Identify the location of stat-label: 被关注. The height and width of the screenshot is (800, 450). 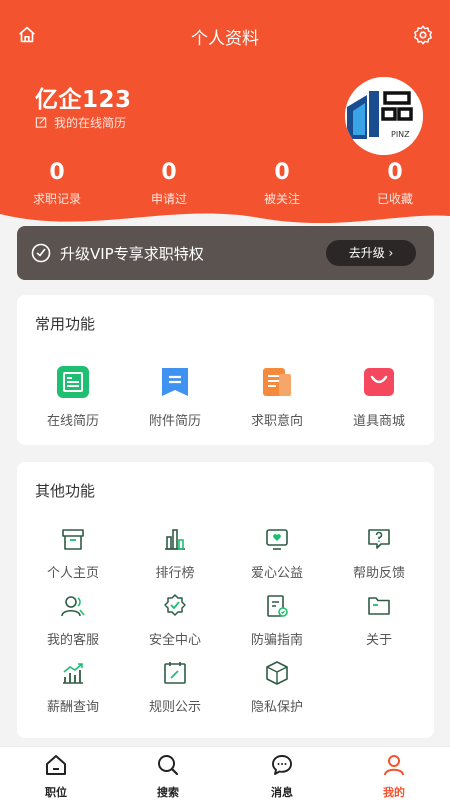
(281, 199).